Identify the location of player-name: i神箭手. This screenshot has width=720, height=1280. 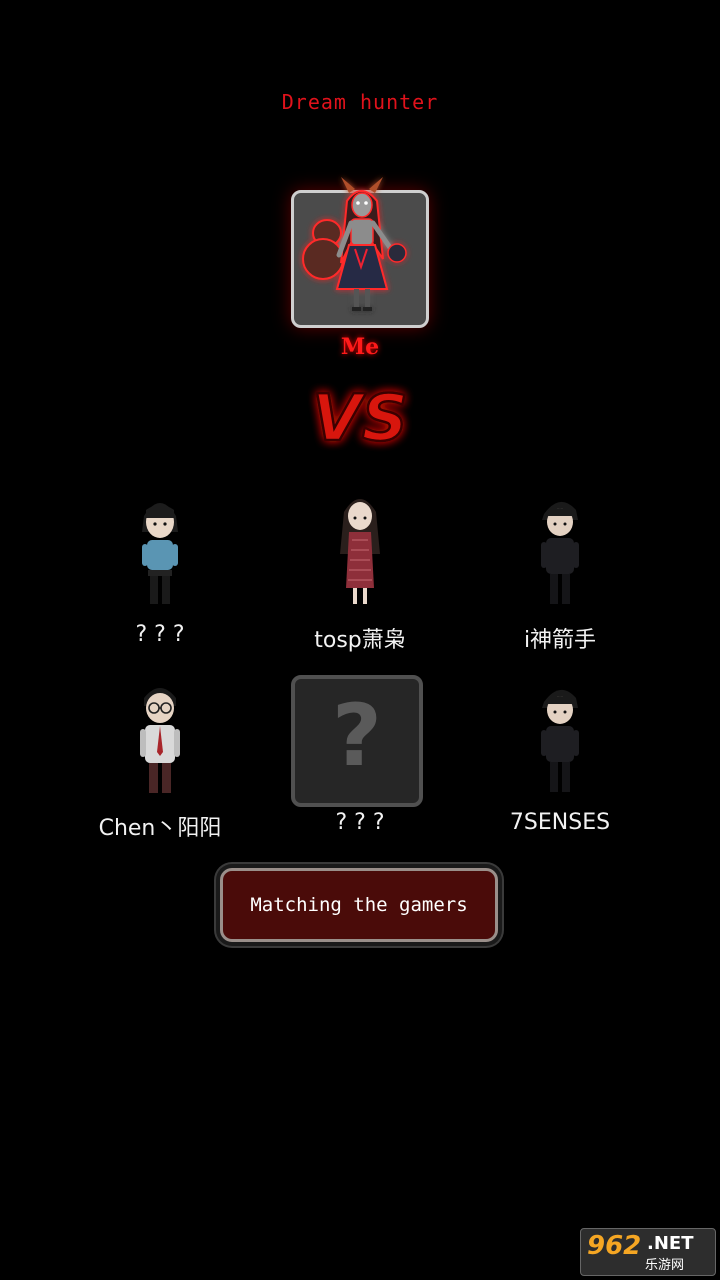
(560, 640).